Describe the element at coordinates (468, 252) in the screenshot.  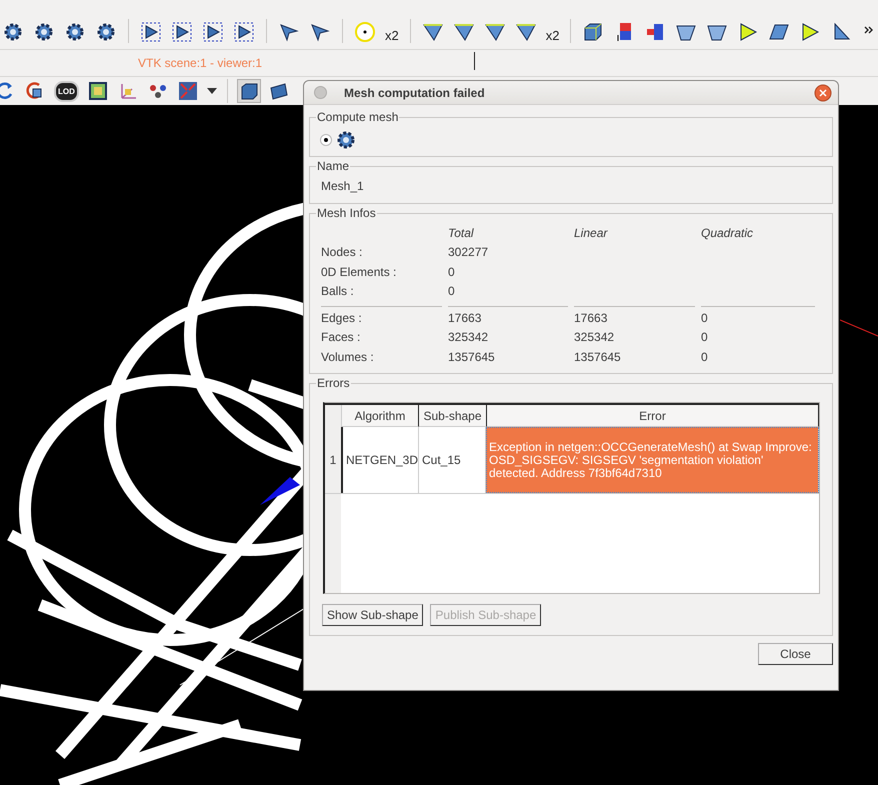
I see `info-value: 302277` at that location.